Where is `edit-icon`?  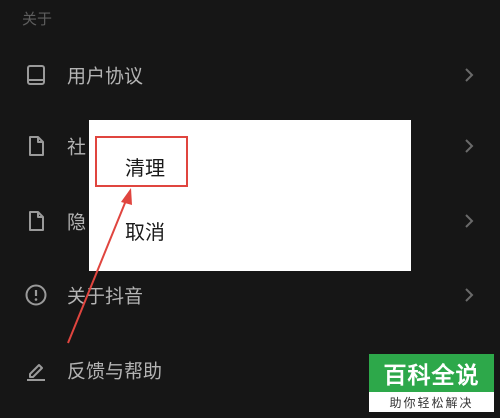 edit-icon is located at coordinates (36, 372).